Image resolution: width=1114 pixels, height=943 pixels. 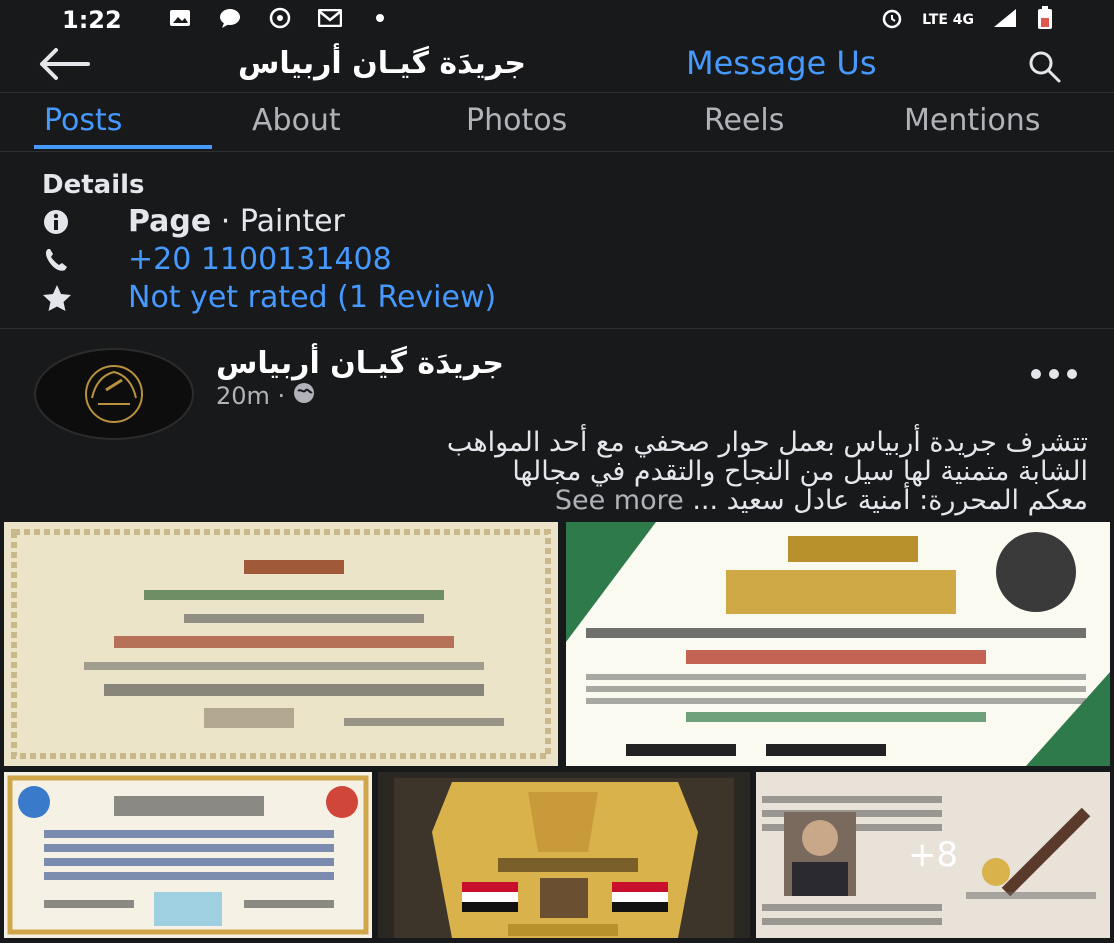 What do you see at coordinates (557, 385) in the screenshot?
I see `post-header: جريدَة گيـان أربياس 20m ·` at bounding box center [557, 385].